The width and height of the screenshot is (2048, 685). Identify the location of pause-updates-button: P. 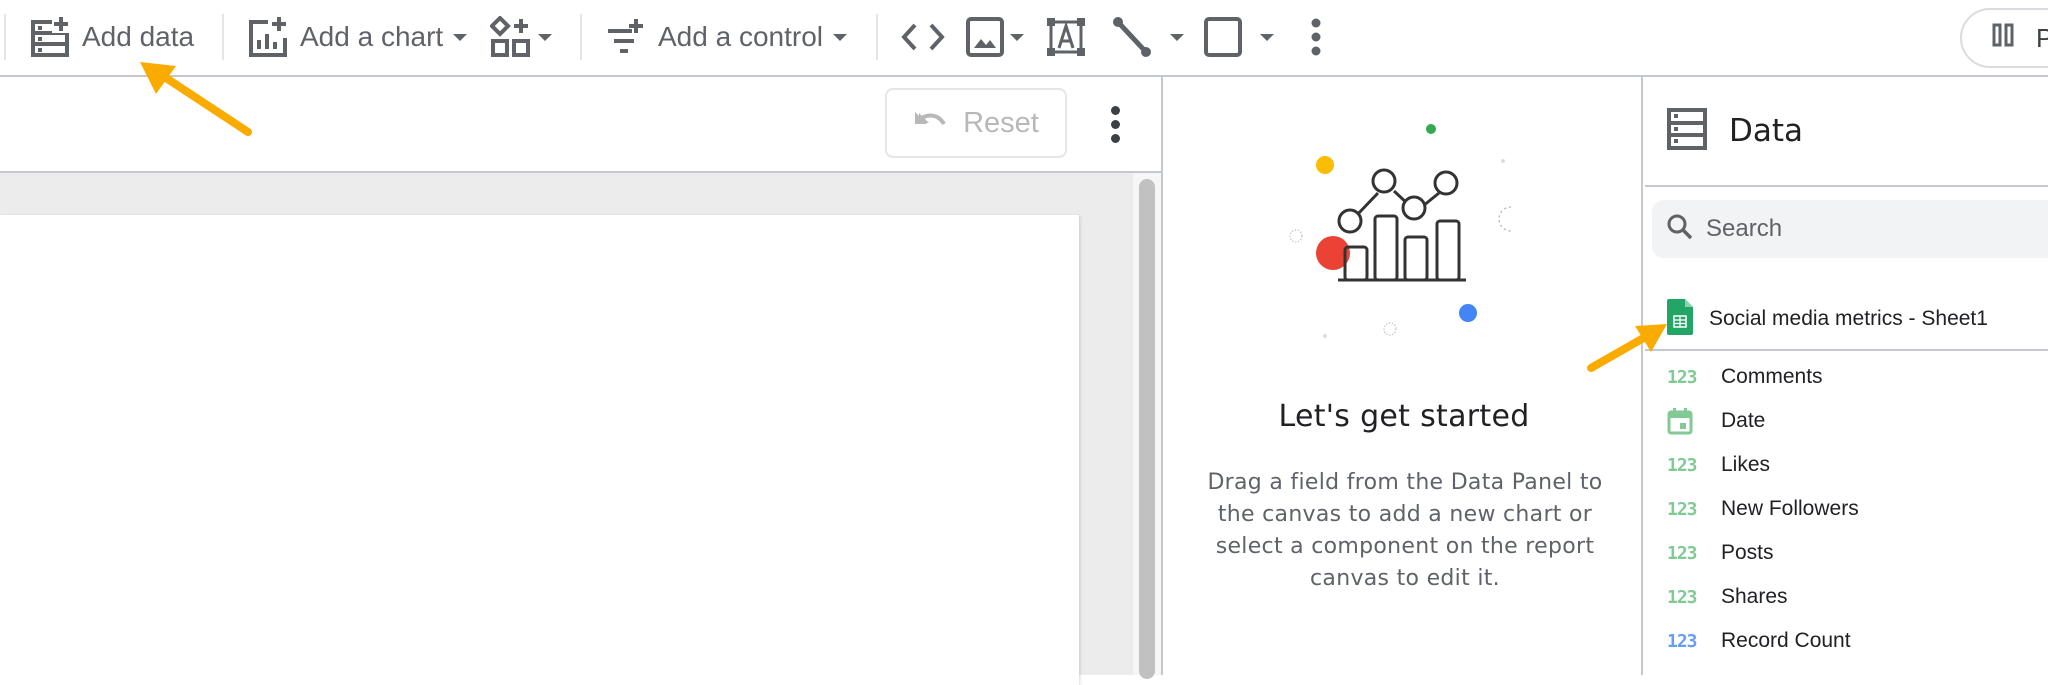
(2004, 38).